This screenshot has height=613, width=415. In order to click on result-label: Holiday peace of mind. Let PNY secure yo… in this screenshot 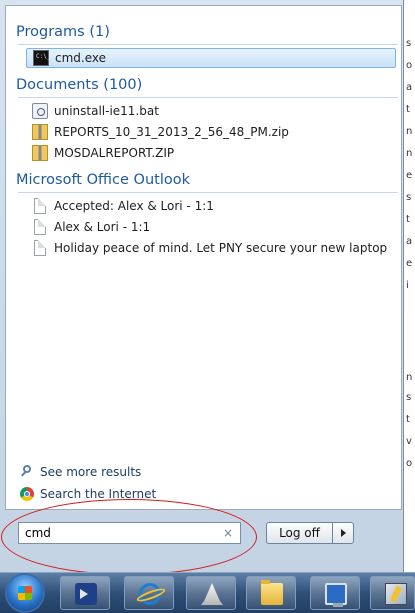, I will do `click(221, 248)`.